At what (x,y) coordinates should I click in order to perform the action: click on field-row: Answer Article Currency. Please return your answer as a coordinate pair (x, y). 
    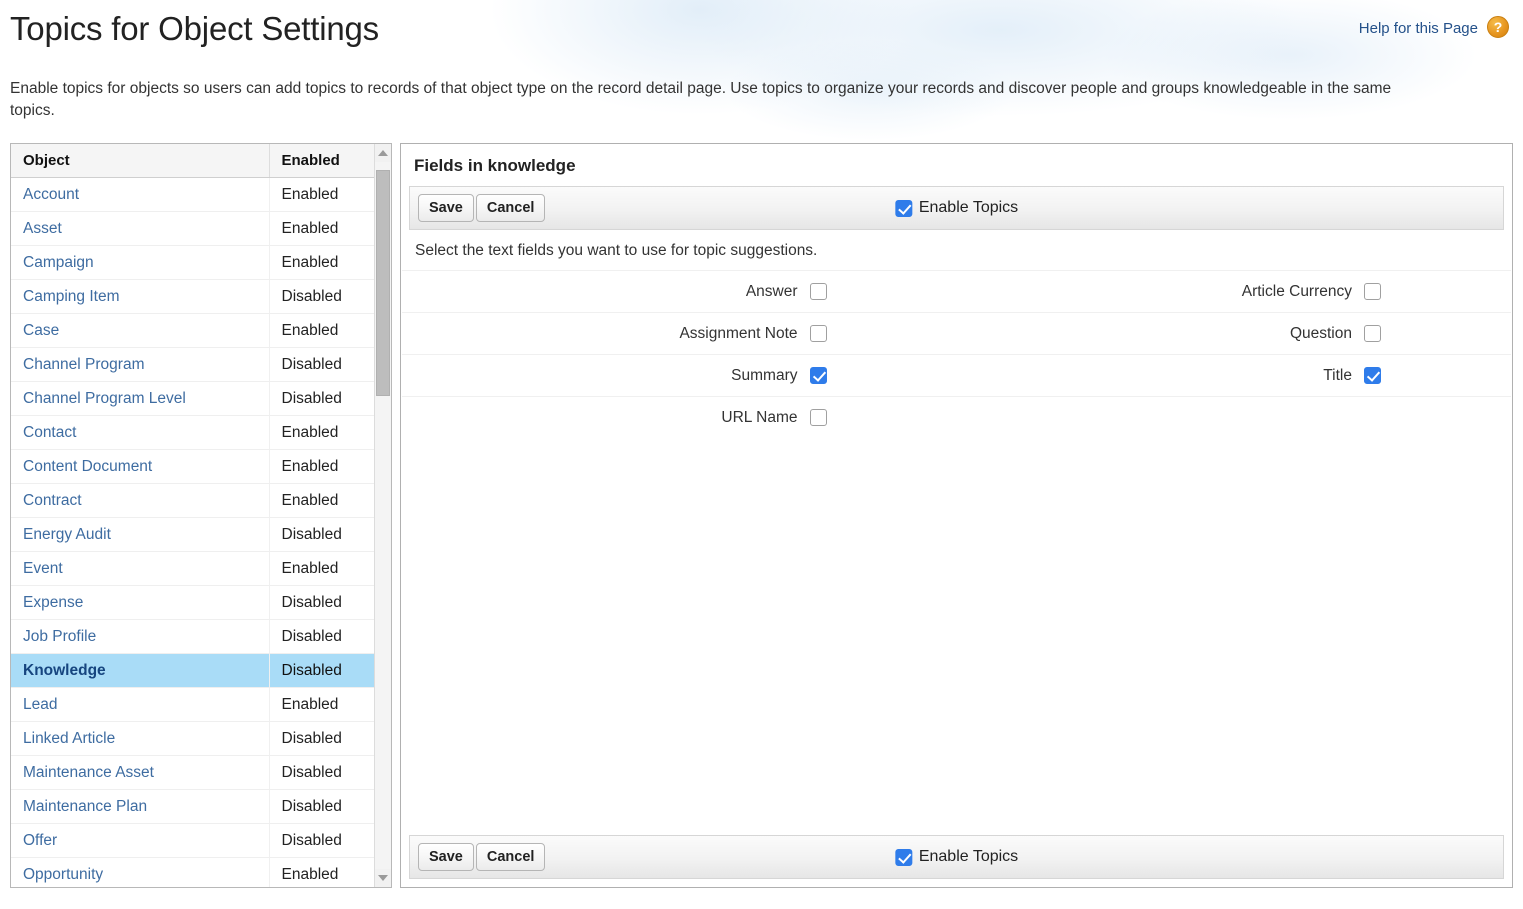
    Looking at the image, I should click on (956, 291).